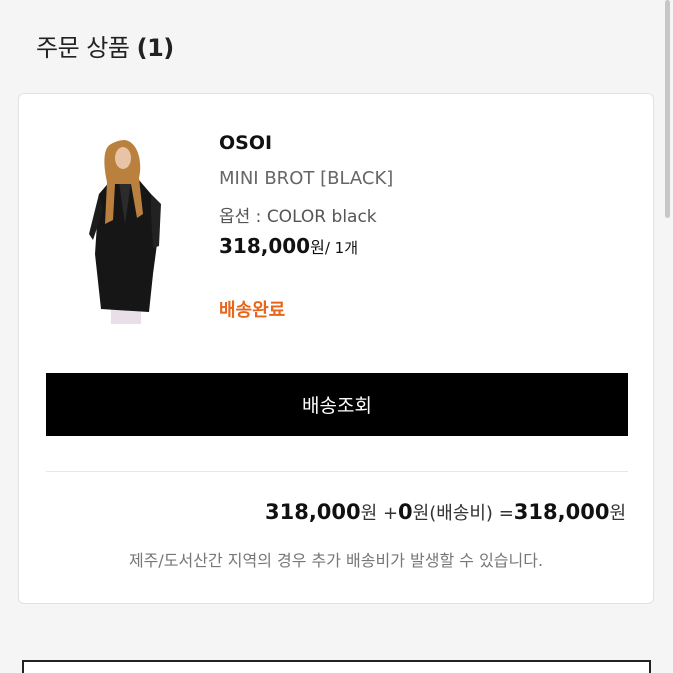 This screenshot has width=673, height=673. Describe the element at coordinates (405, 512) in the screenshot. I see `shipping-fee: 0` at that location.